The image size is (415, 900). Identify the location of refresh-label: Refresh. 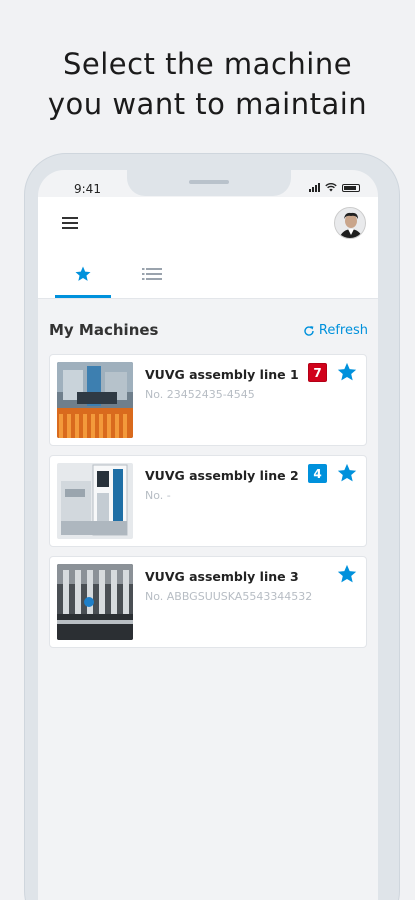
(343, 330).